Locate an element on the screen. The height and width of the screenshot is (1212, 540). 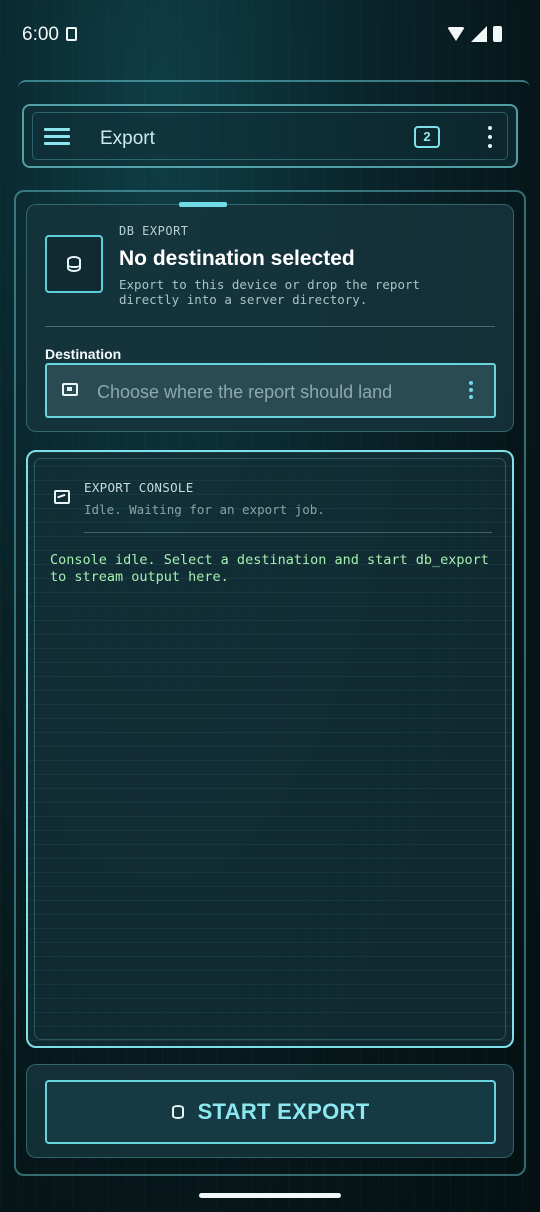
status-icons is located at coordinates (474, 34).